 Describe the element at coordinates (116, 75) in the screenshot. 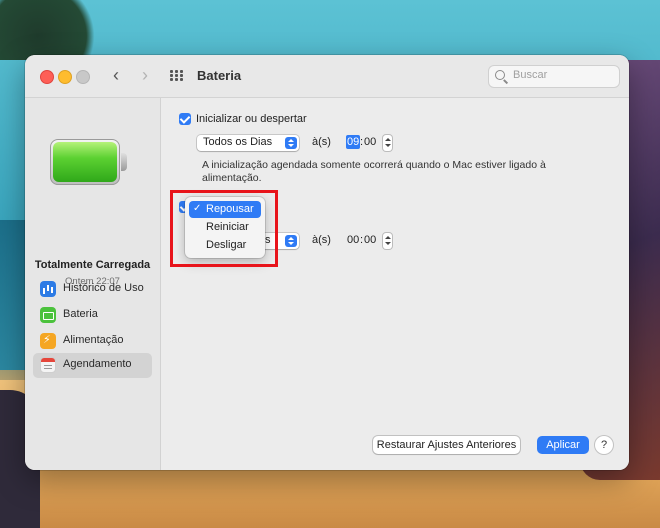

I see `back-arrow-icon: ‹` at that location.